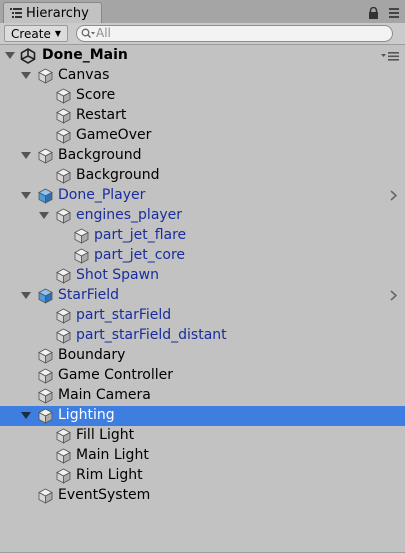 The width and height of the screenshot is (405, 553). Describe the element at coordinates (92, 355) in the screenshot. I see `row-label: Boundary` at that location.